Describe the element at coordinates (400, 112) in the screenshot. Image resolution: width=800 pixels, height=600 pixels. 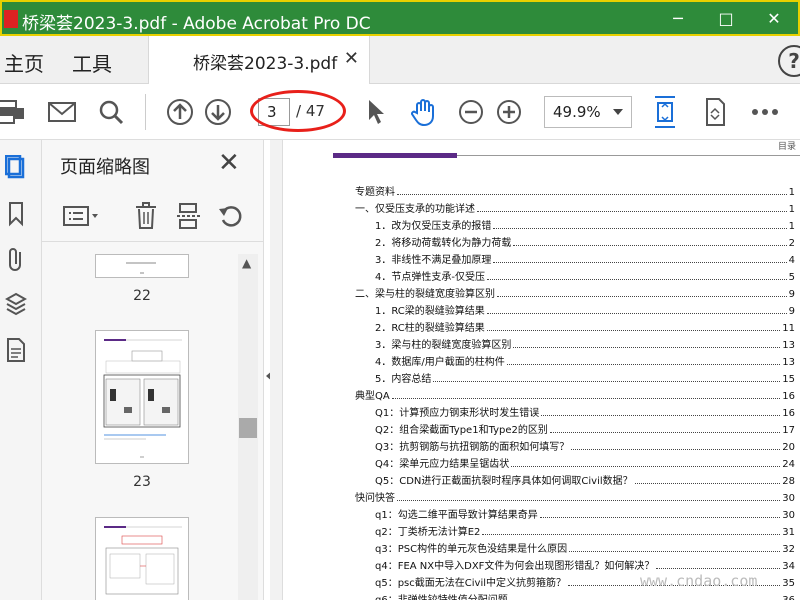
I see `main-toolbar: 3 / 47 49.9%` at that location.